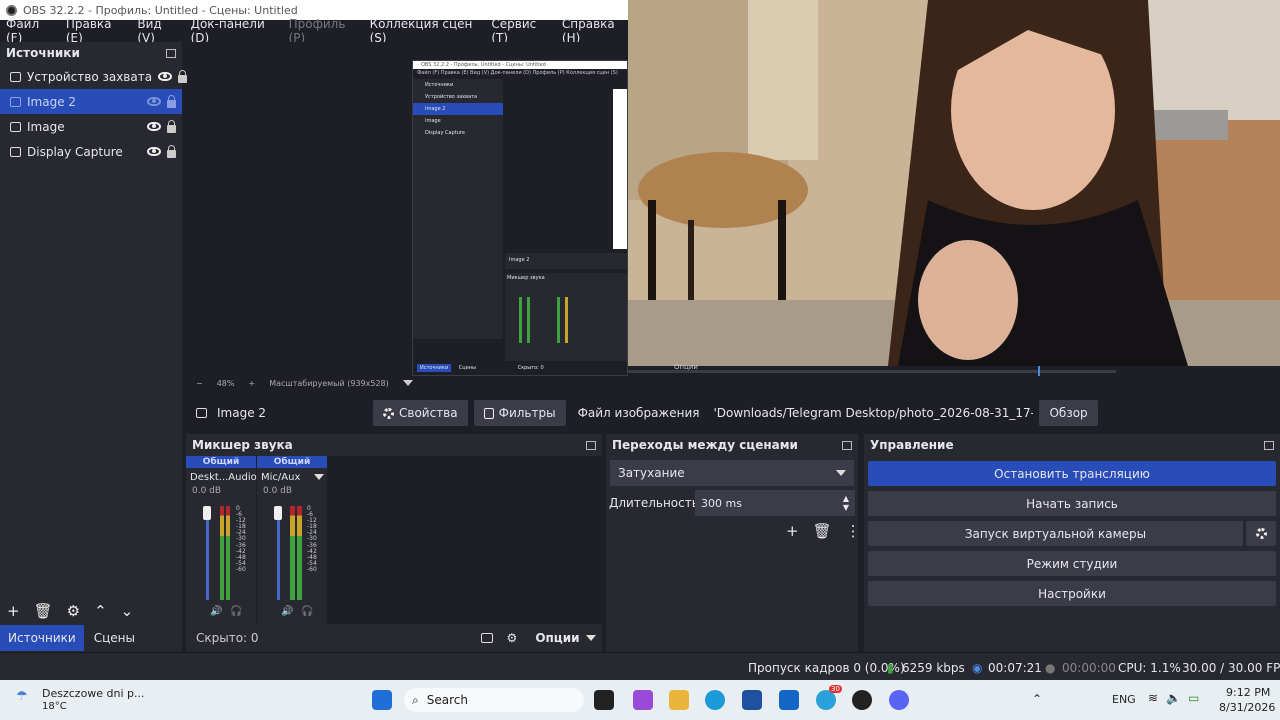 This screenshot has height=720, width=1280. I want to click on studio-mode-button: Режим студии, so click(1072, 563).